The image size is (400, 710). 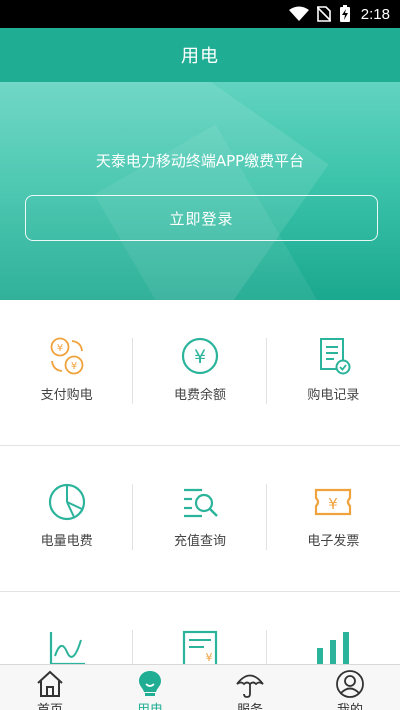 I want to click on login-button: 立即登录, so click(x=201, y=218).